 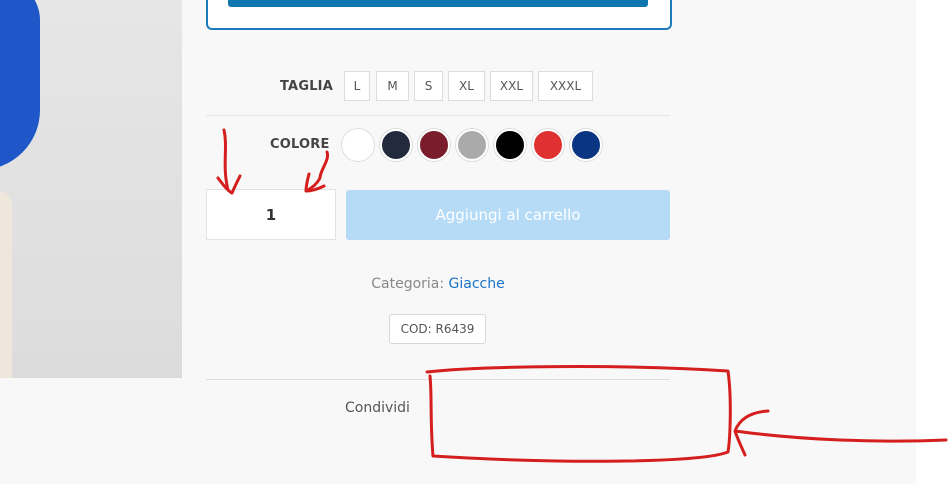 I want to click on size-option-xl: XL, so click(x=466, y=86).